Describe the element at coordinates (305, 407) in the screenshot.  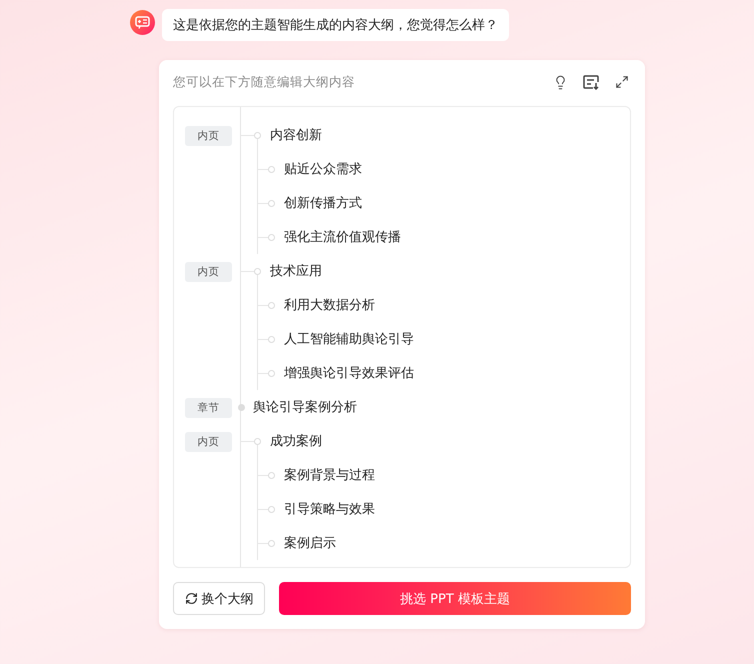
I see `outline-item: 舆论引导案例分析` at that location.